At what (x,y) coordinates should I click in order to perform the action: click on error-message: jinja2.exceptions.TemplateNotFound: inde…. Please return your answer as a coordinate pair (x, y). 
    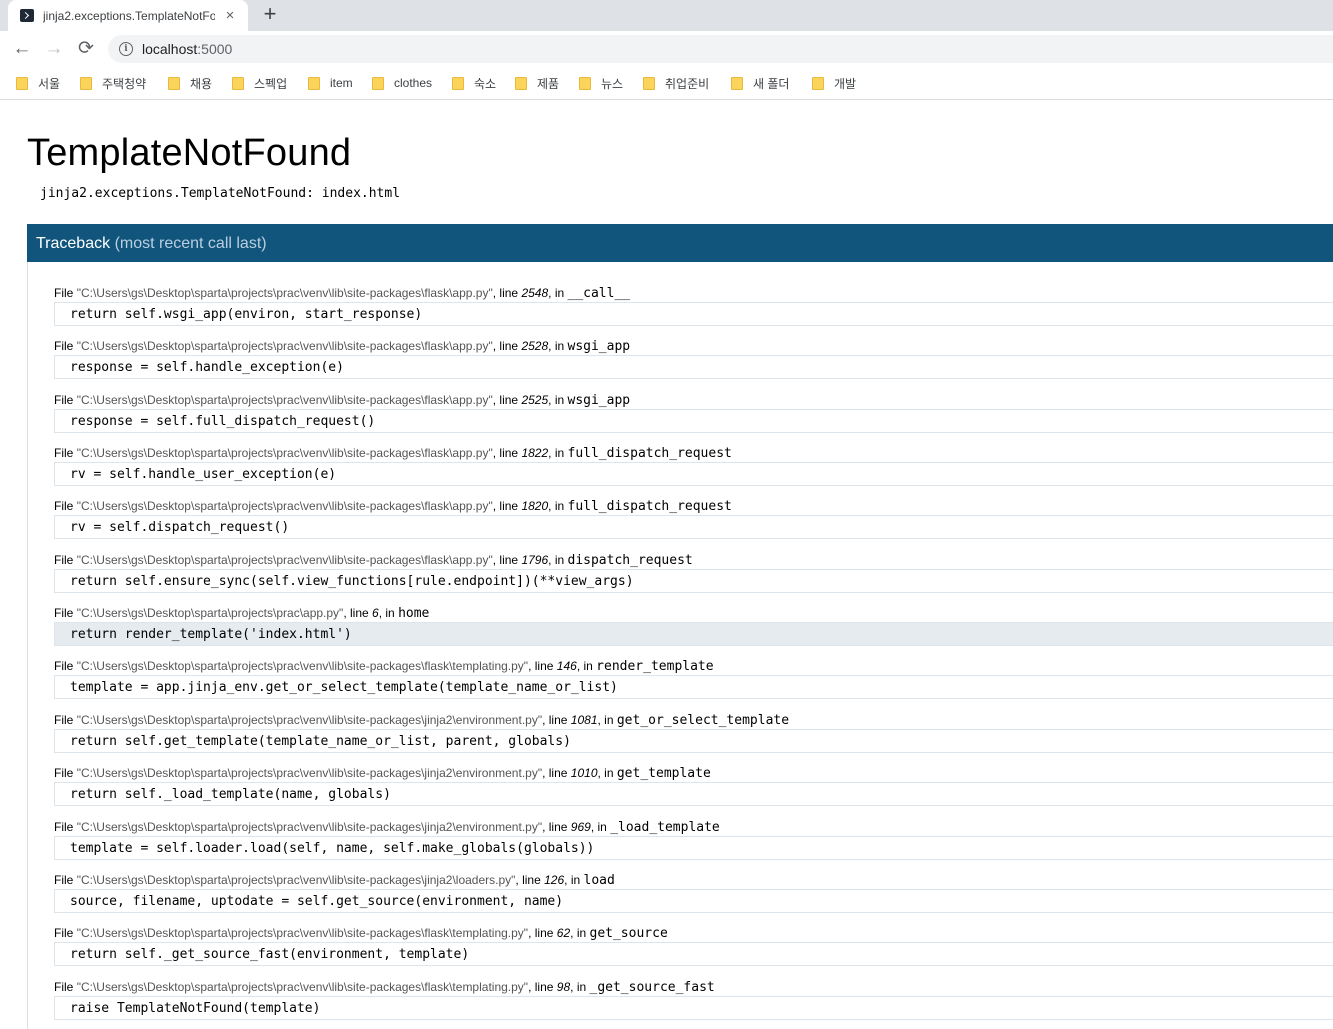
    Looking at the image, I should click on (220, 193).